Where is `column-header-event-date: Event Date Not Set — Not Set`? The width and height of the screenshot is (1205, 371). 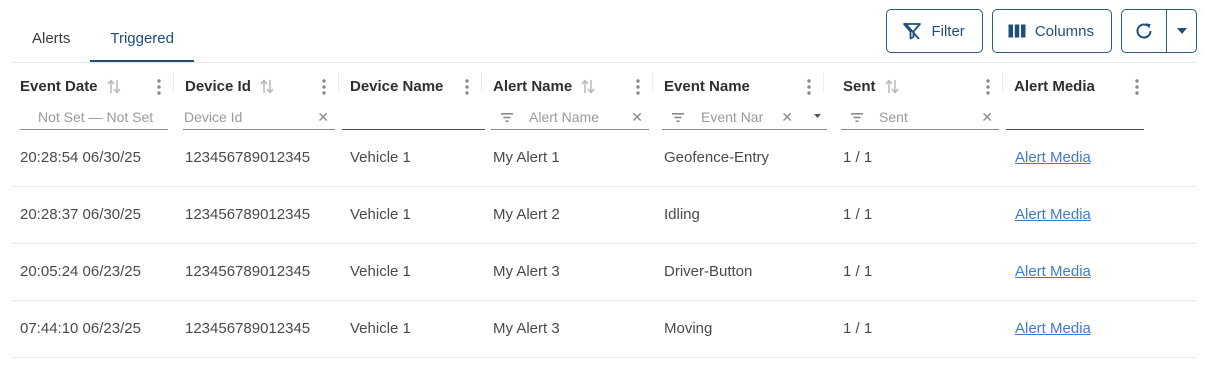
column-header-event-date: Event Date Not Set — Not Set is located at coordinates (93, 101).